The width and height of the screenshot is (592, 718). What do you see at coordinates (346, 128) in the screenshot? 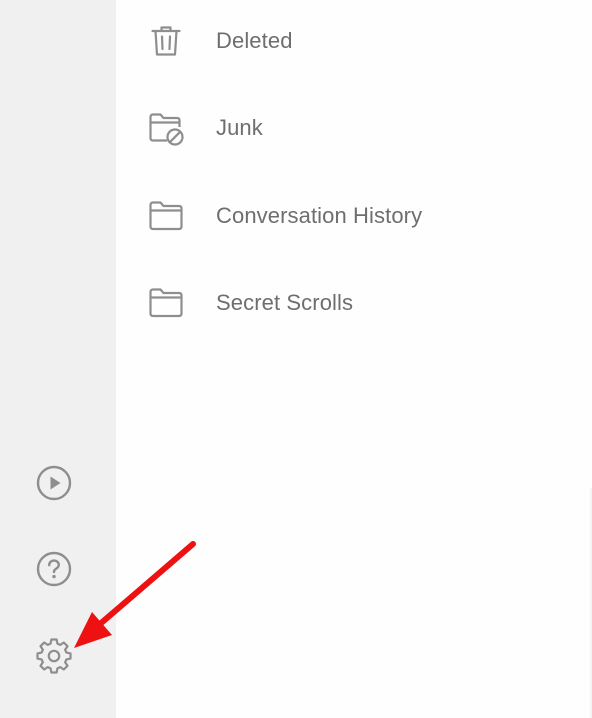
I see `folder-item-junk: Junk` at bounding box center [346, 128].